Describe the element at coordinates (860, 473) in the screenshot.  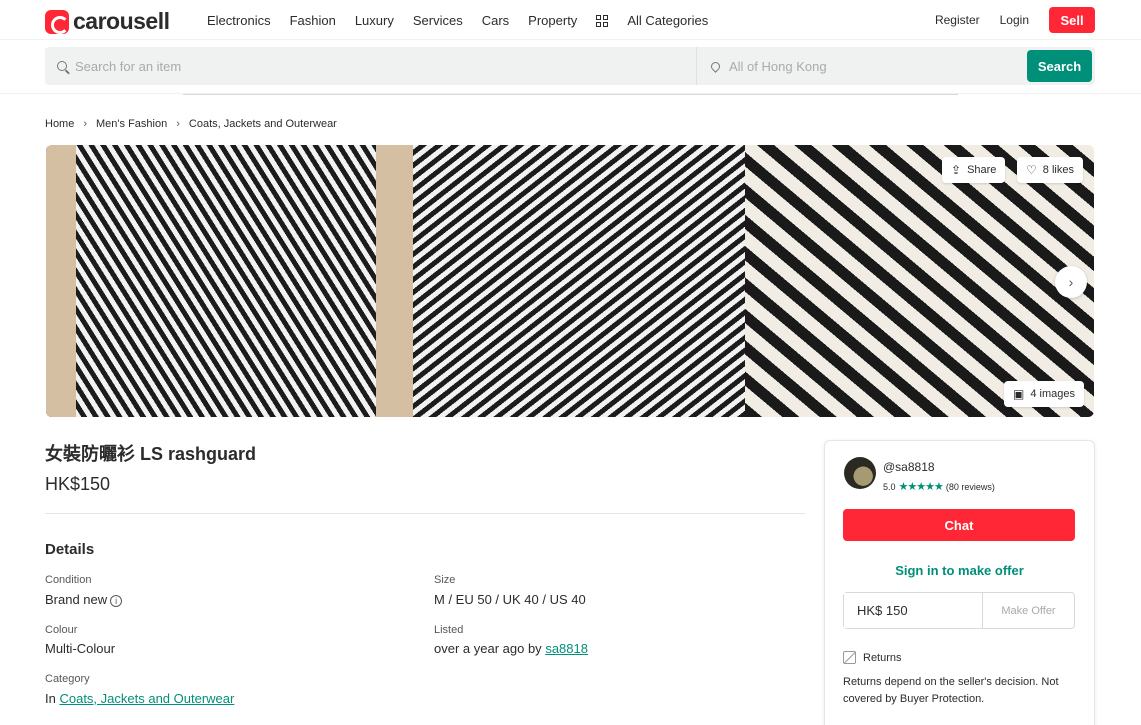
I see `avatar` at that location.